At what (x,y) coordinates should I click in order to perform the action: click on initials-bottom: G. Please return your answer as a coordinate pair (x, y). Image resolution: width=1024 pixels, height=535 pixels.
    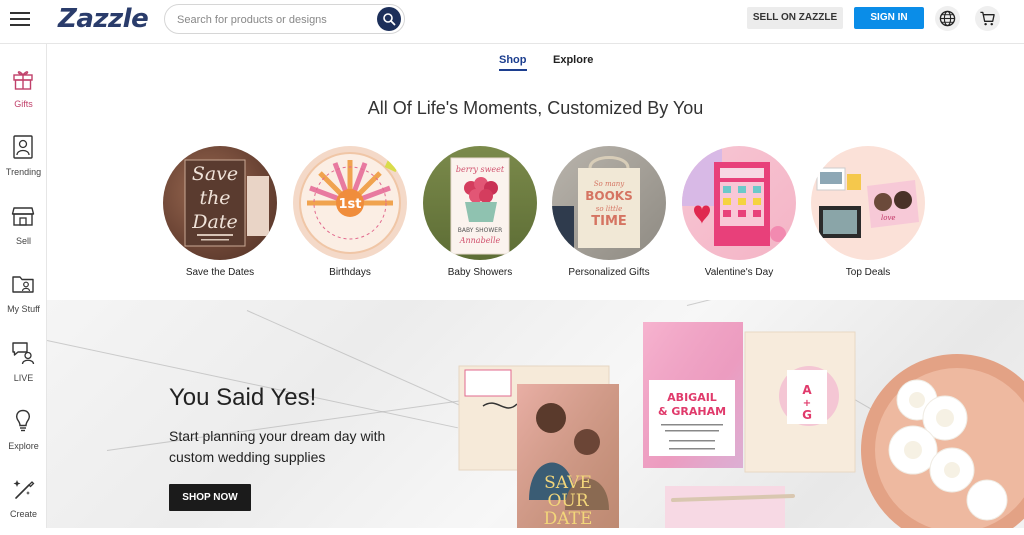
    Looking at the image, I should click on (807, 415).